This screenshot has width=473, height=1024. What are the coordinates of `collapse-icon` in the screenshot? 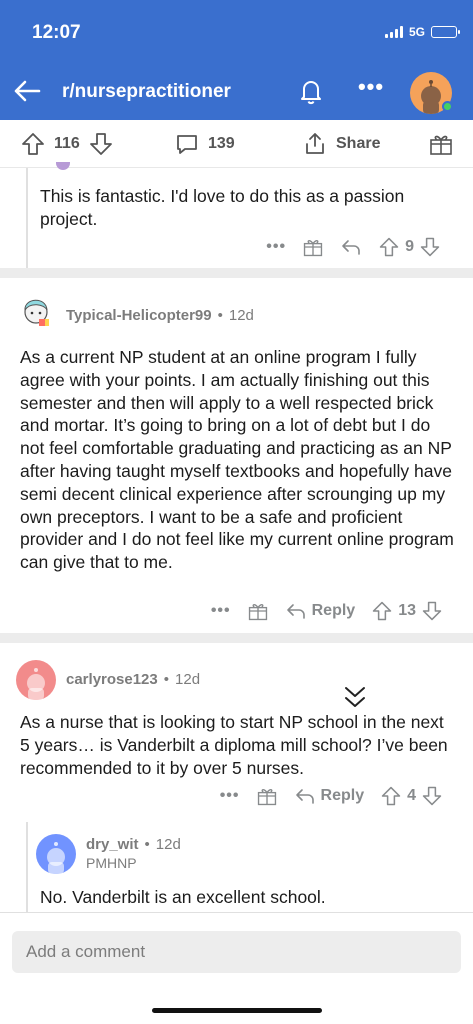 It's located at (355, 698).